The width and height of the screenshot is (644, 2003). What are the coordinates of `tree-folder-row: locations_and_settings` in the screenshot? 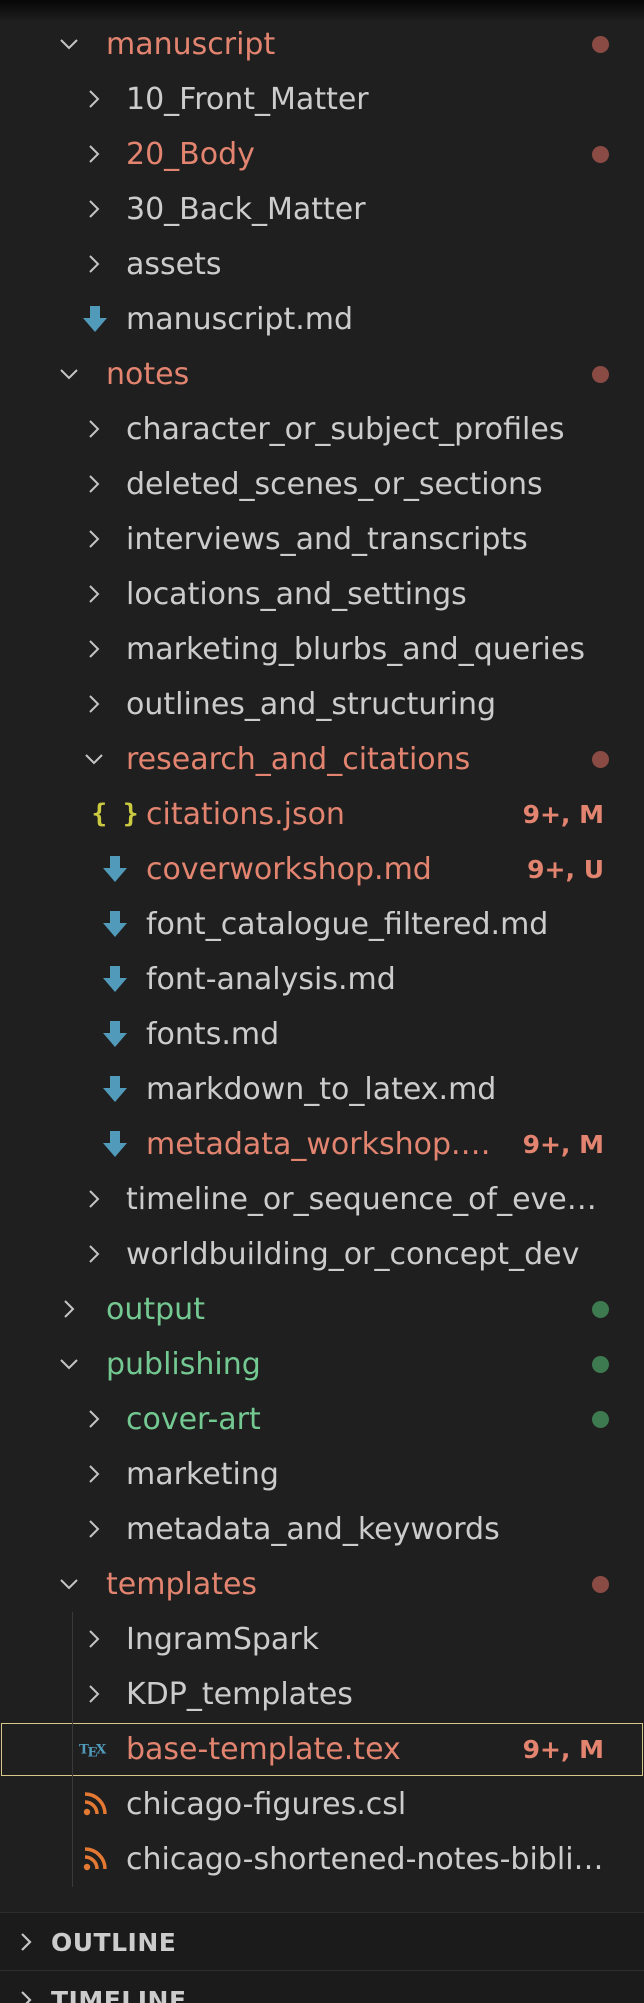 It's located at (322, 594).